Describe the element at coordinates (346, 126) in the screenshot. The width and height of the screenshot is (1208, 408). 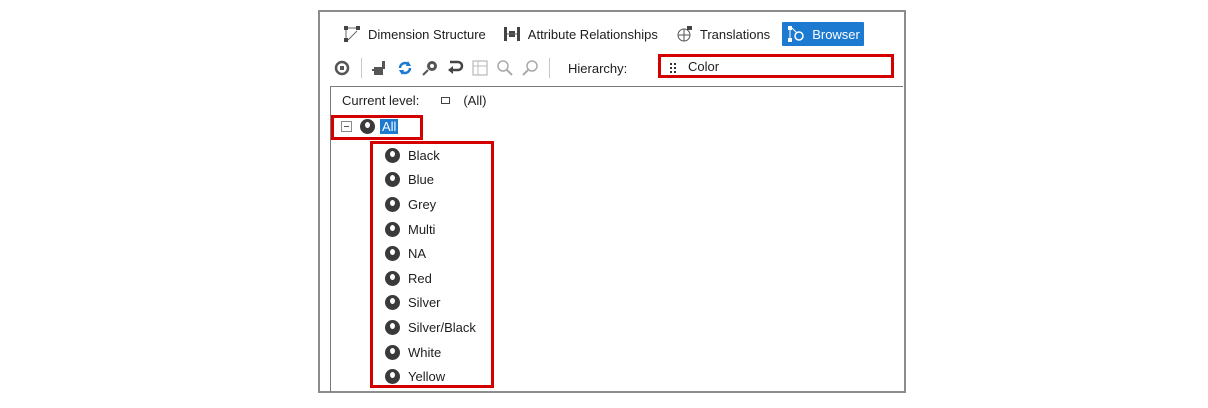
I see `collapse-icon` at that location.